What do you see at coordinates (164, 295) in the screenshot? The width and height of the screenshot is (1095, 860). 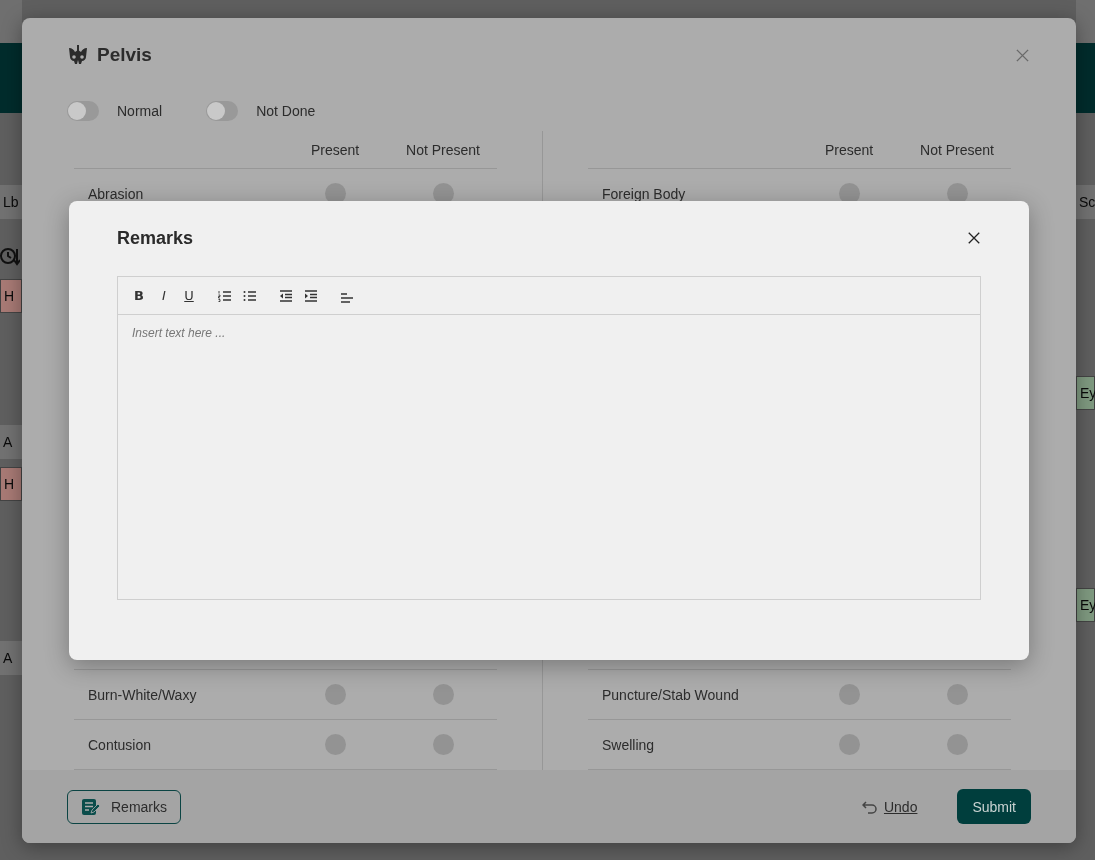 I see `format-button: I` at bounding box center [164, 295].